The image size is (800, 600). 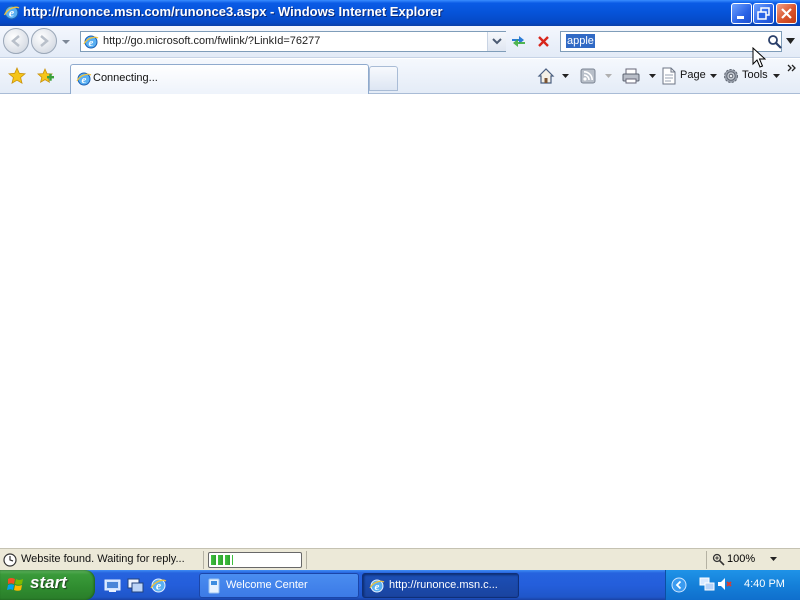 What do you see at coordinates (707, 584) in the screenshot?
I see `network-icon` at bounding box center [707, 584].